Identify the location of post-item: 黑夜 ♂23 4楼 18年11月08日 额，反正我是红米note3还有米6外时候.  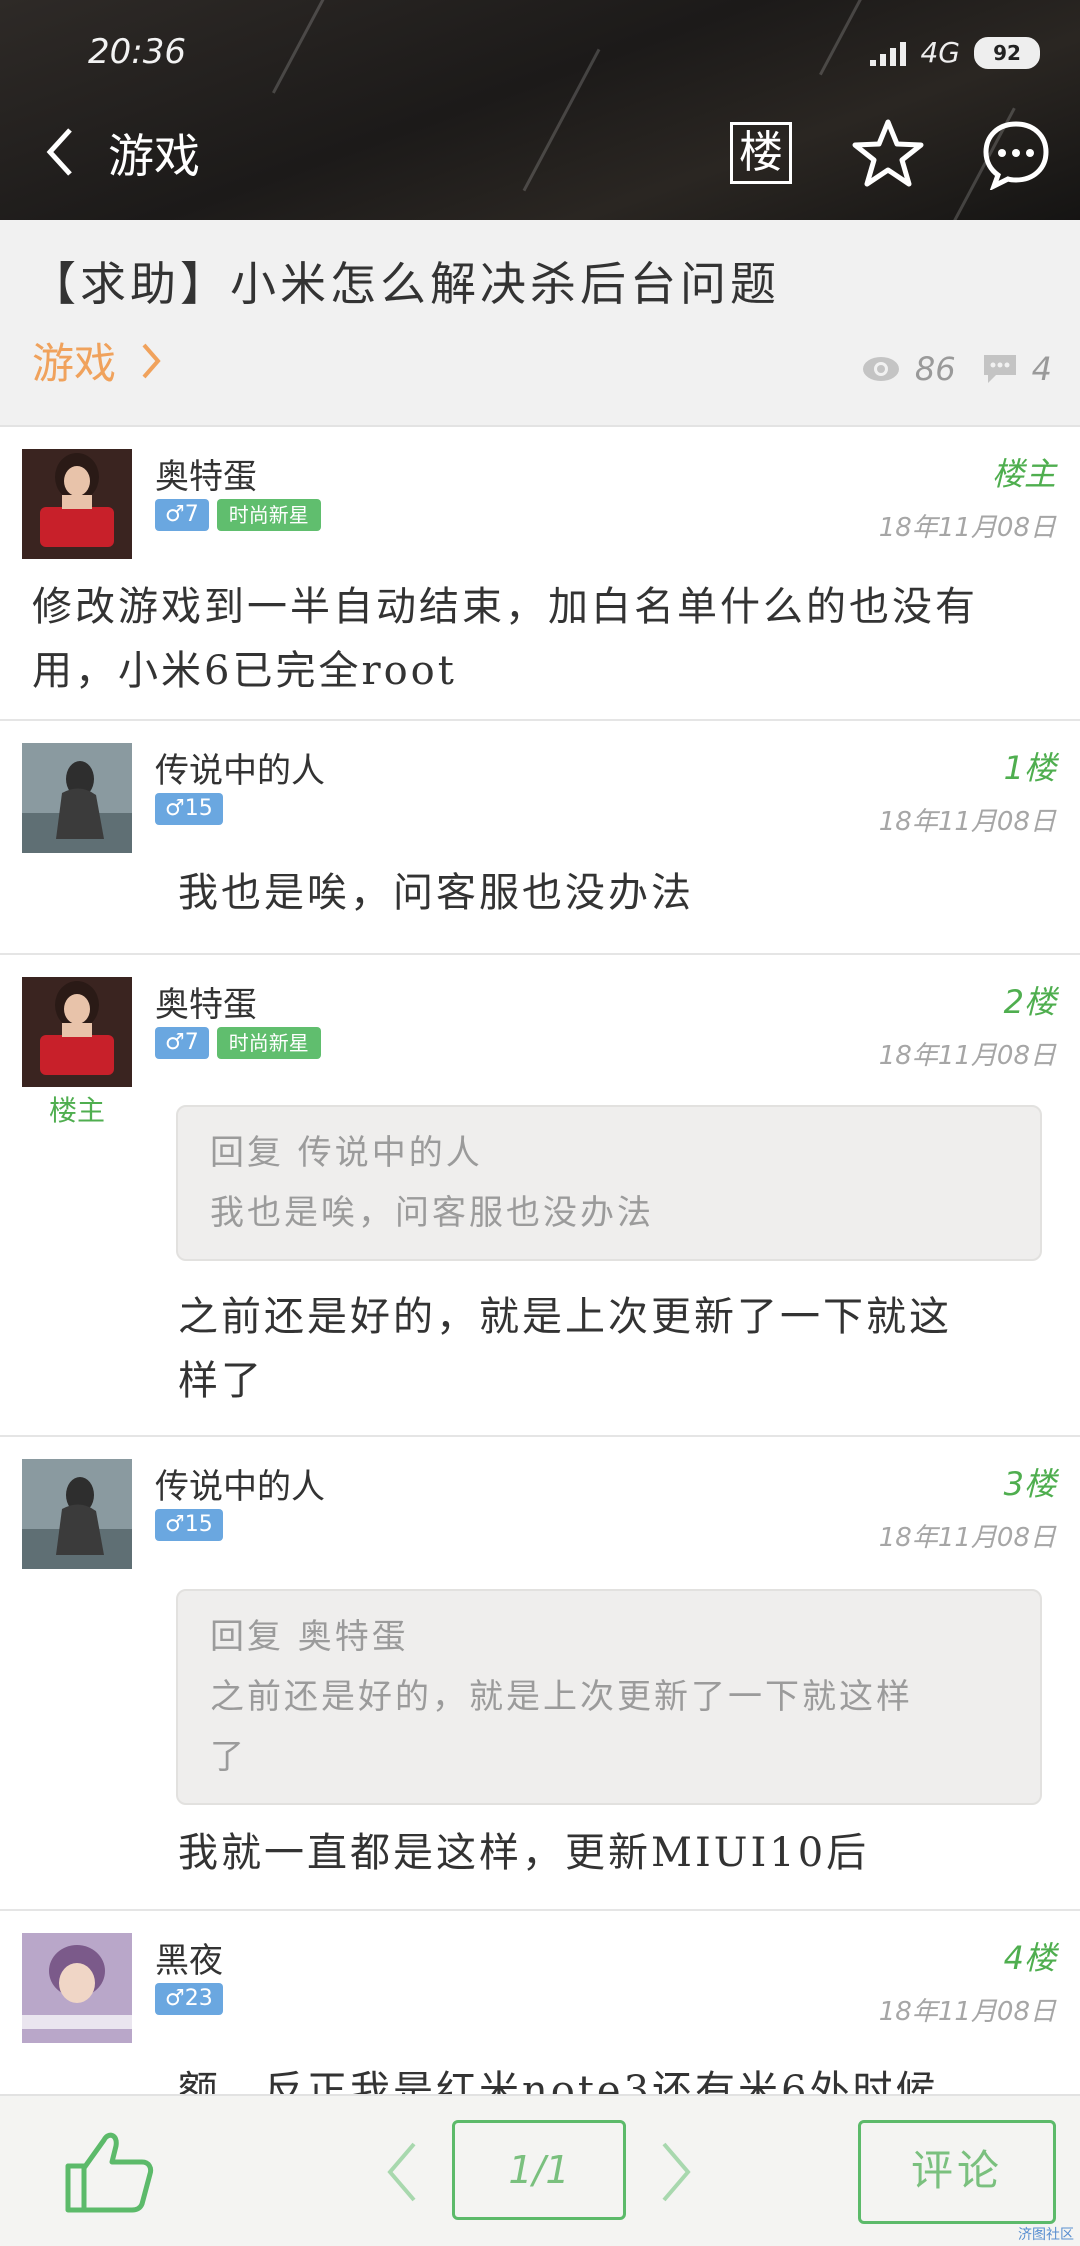
(540, 2002).